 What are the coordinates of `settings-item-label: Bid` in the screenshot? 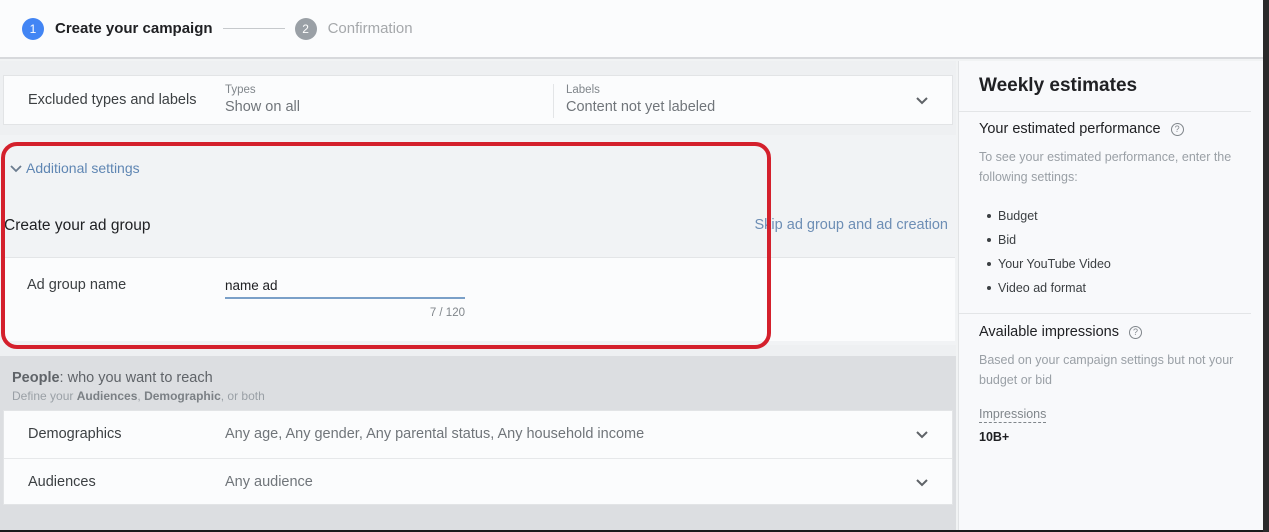 It's located at (1007, 240).